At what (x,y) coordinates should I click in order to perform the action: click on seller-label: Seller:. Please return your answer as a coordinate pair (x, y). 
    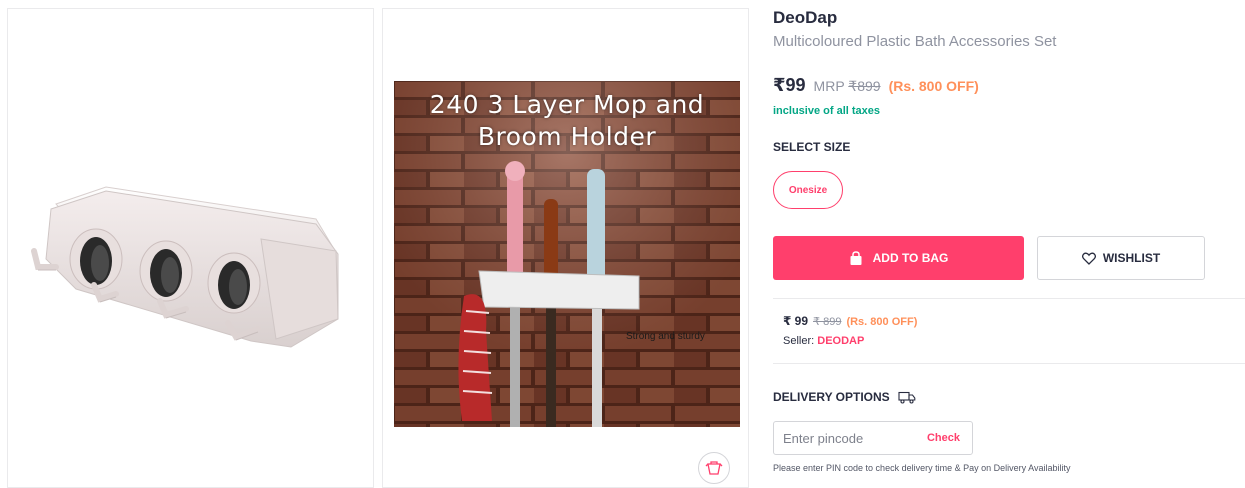
    Looking at the image, I should click on (799, 341).